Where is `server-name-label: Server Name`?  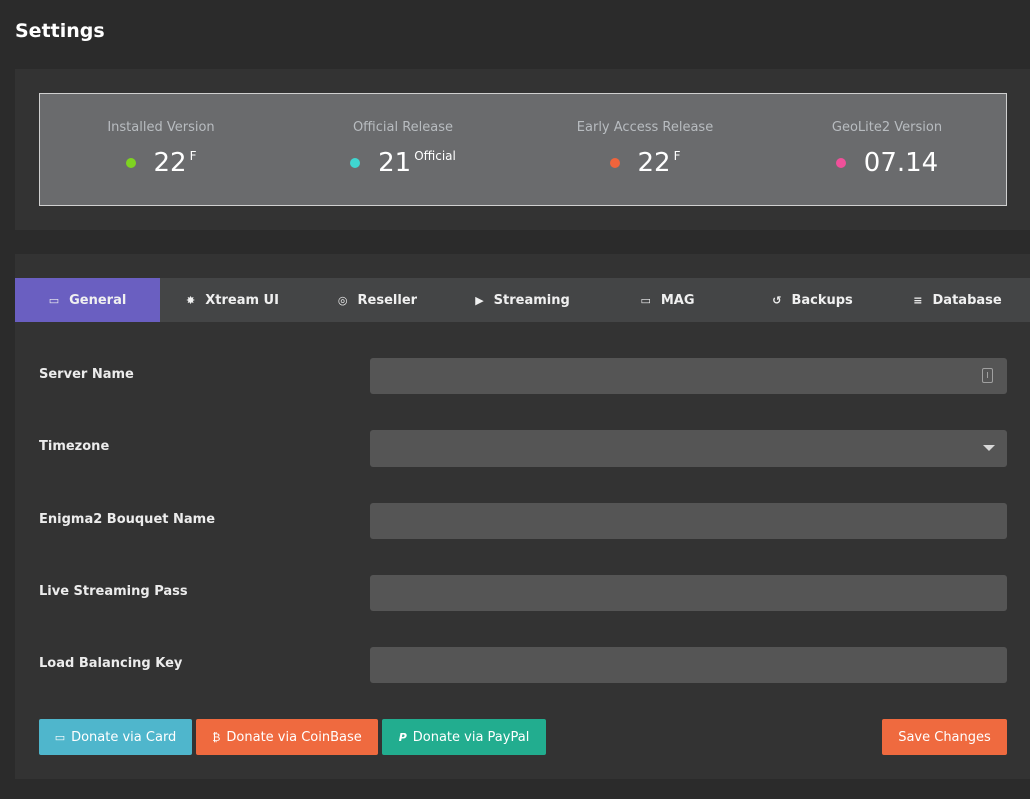
server-name-label: Server Name is located at coordinates (86, 374).